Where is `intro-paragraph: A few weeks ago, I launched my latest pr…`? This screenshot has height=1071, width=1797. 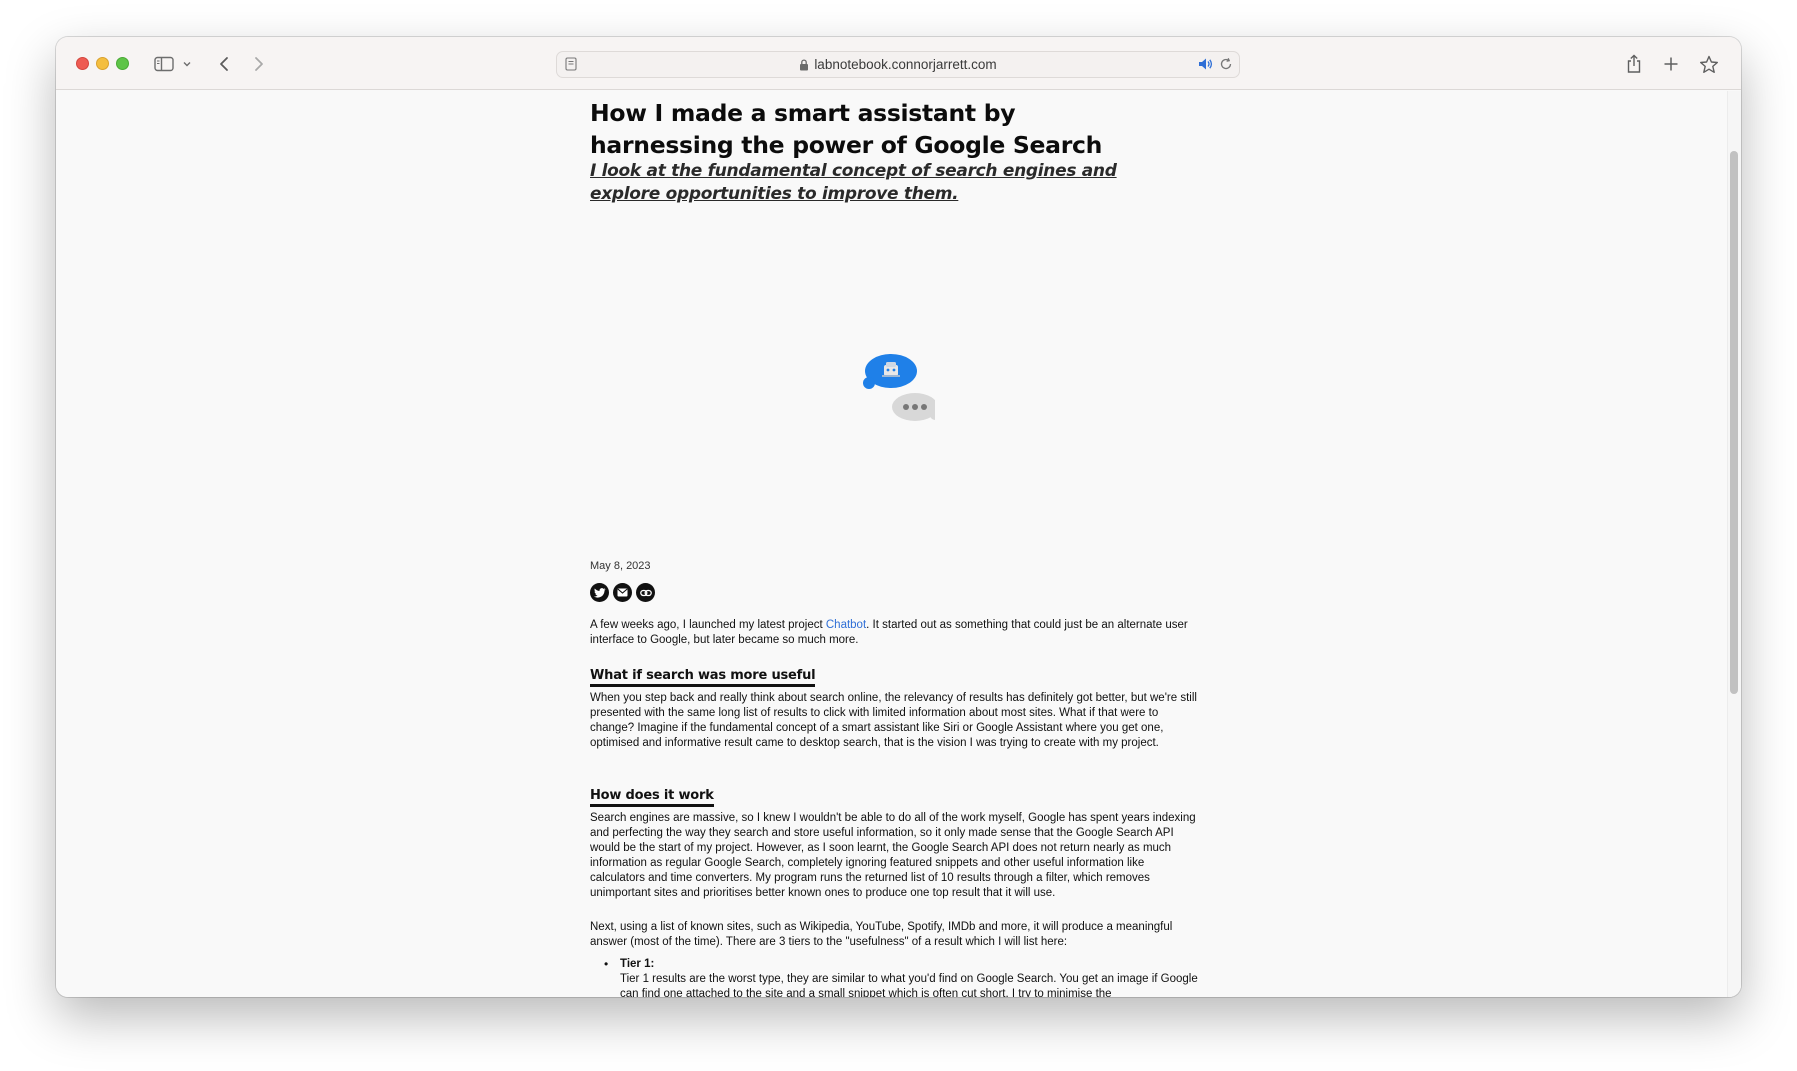
intro-paragraph: A few weeks ago, I launched my latest pr… is located at coordinates (893, 633).